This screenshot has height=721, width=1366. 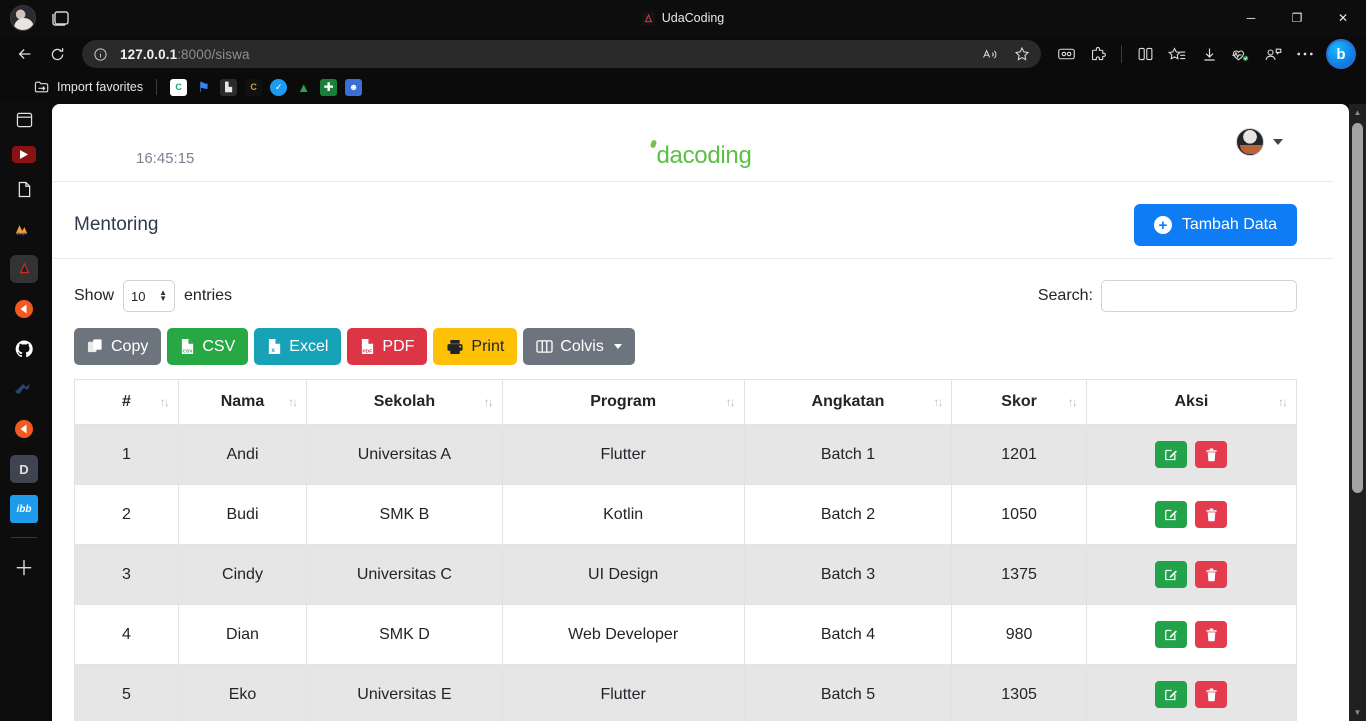 What do you see at coordinates (404, 402) in the screenshot?
I see `column-header-sekolah: Sekolah ↑↓` at bounding box center [404, 402].